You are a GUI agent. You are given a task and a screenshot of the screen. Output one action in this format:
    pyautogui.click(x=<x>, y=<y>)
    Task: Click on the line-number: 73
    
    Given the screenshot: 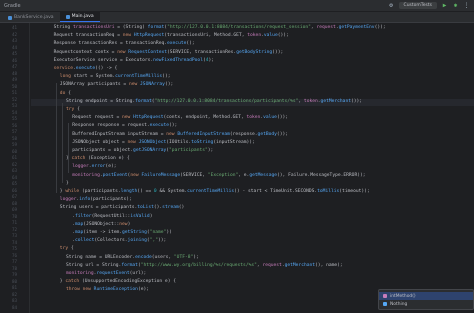 What is the action you would take?
    pyautogui.click(x=14, y=235)
    